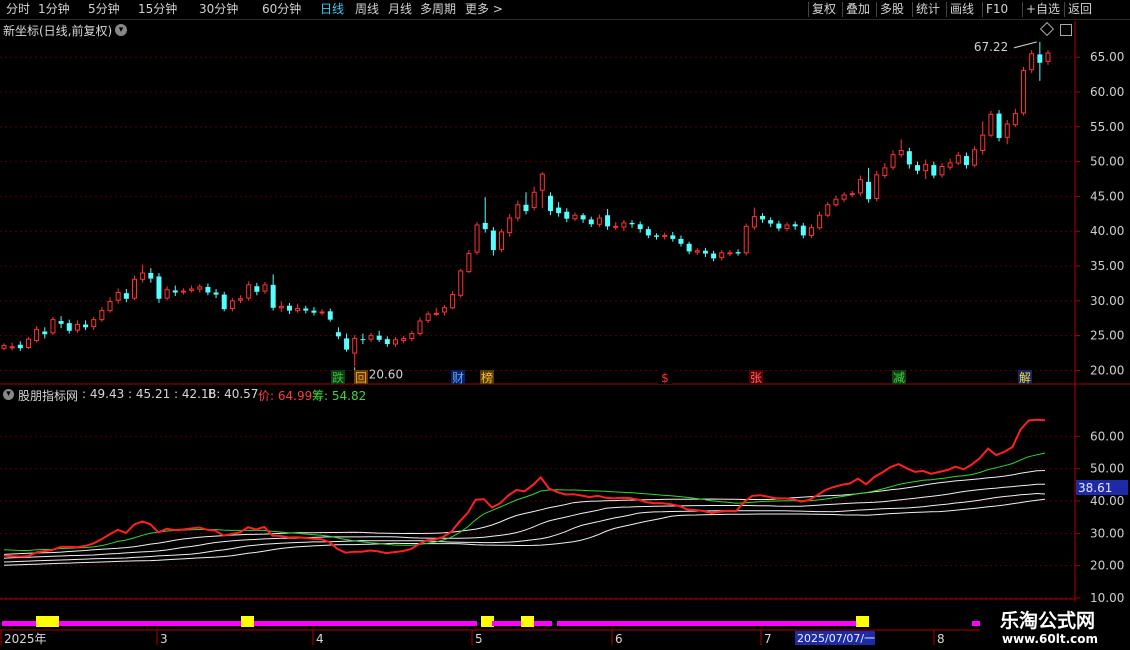 Image resolution: width=1130 pixels, height=650 pixels. What do you see at coordinates (233, 394) in the screenshot?
I see `indicator-b-value: B: 40.57` at bounding box center [233, 394].